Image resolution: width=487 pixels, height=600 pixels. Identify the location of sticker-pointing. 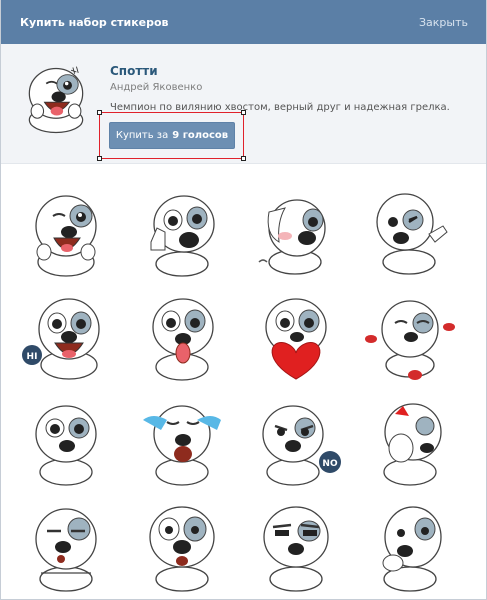
(412, 234).